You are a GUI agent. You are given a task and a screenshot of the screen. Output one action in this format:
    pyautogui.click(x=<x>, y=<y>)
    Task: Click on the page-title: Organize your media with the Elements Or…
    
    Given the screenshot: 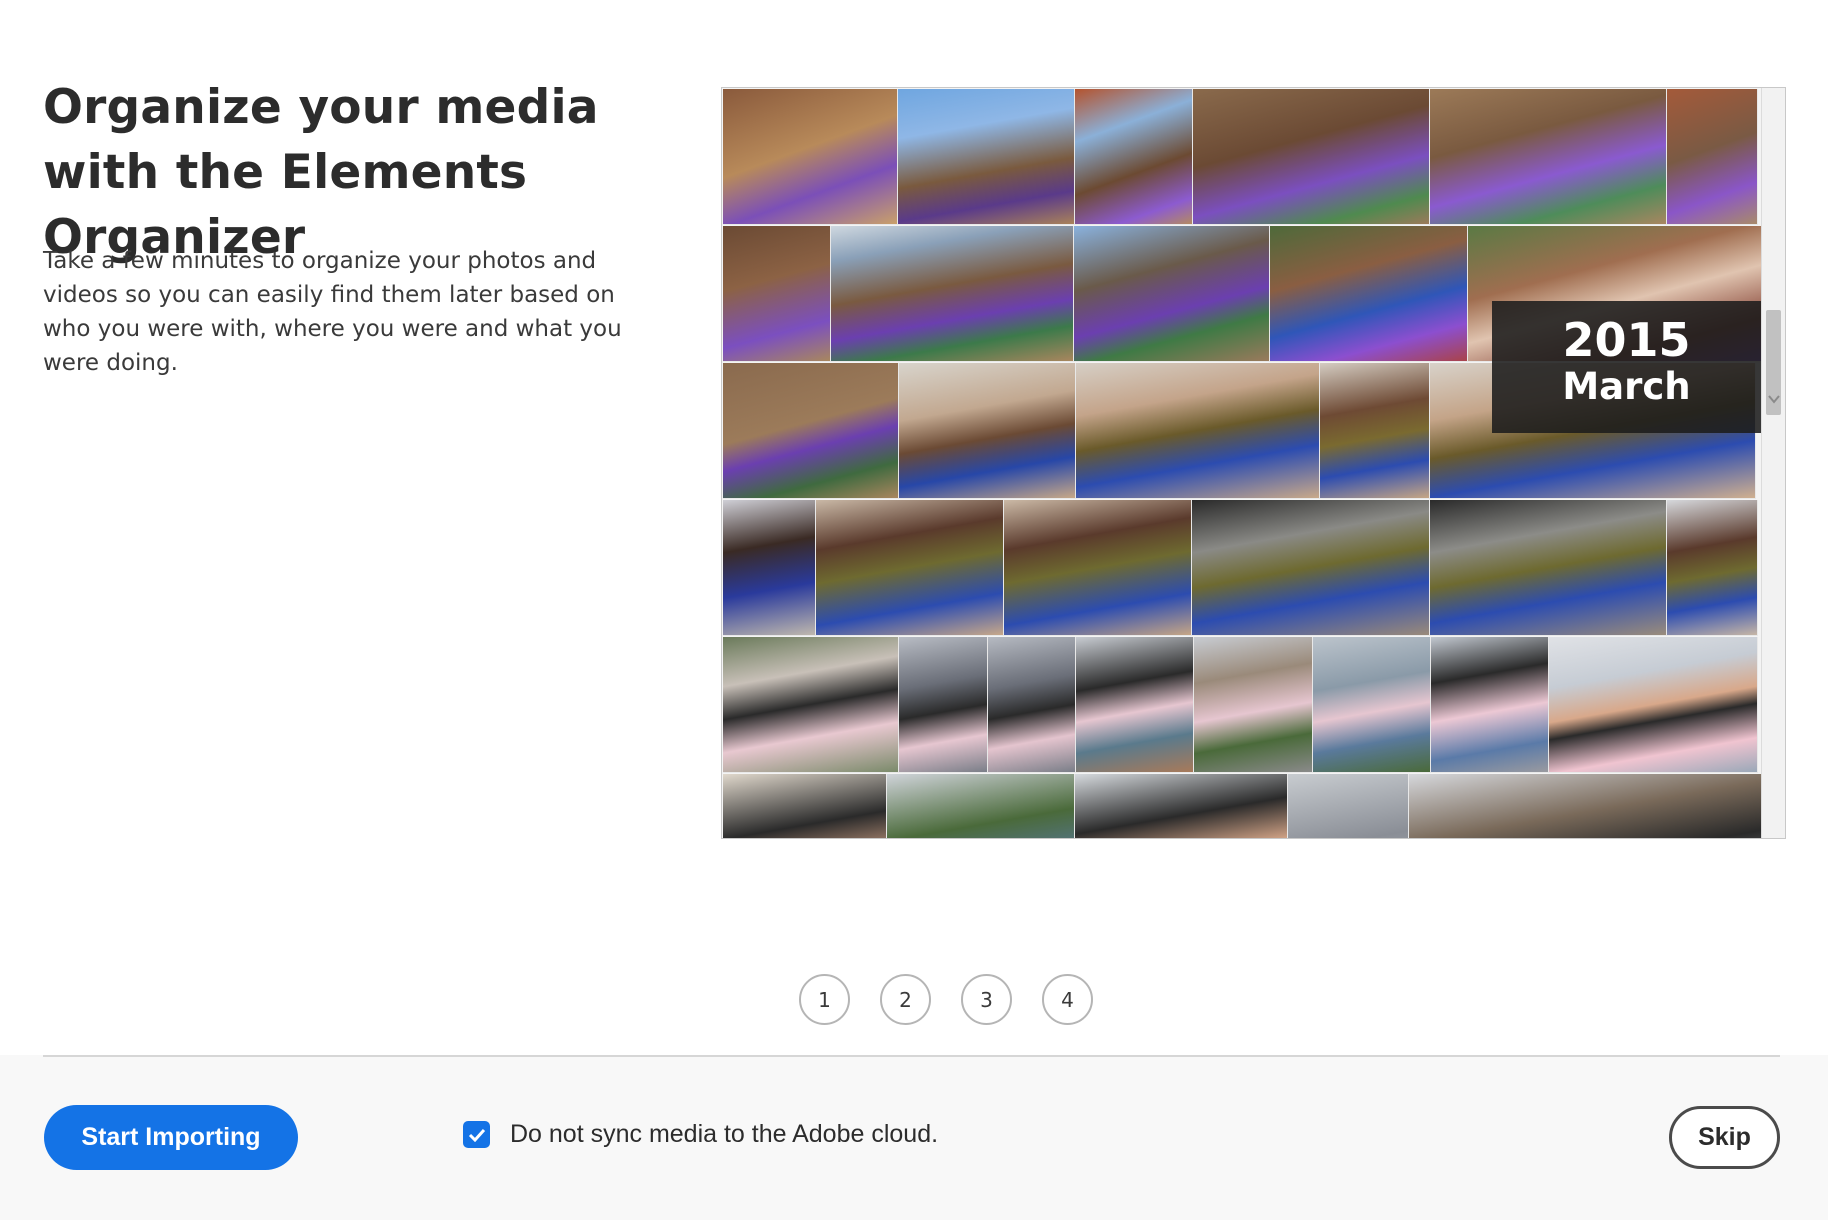 What is the action you would take?
    pyautogui.click(x=321, y=172)
    